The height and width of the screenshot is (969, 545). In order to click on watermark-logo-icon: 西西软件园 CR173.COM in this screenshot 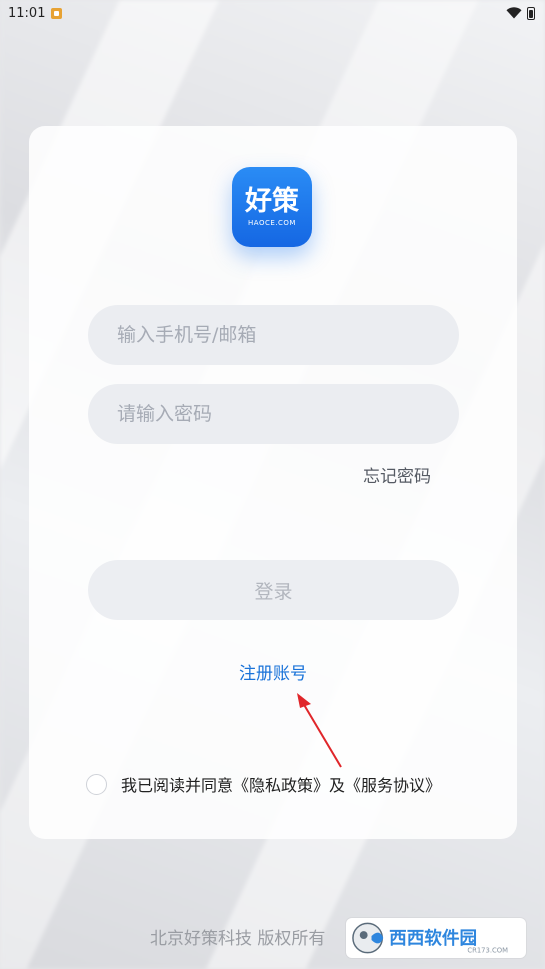, I will do `click(430, 938)`.